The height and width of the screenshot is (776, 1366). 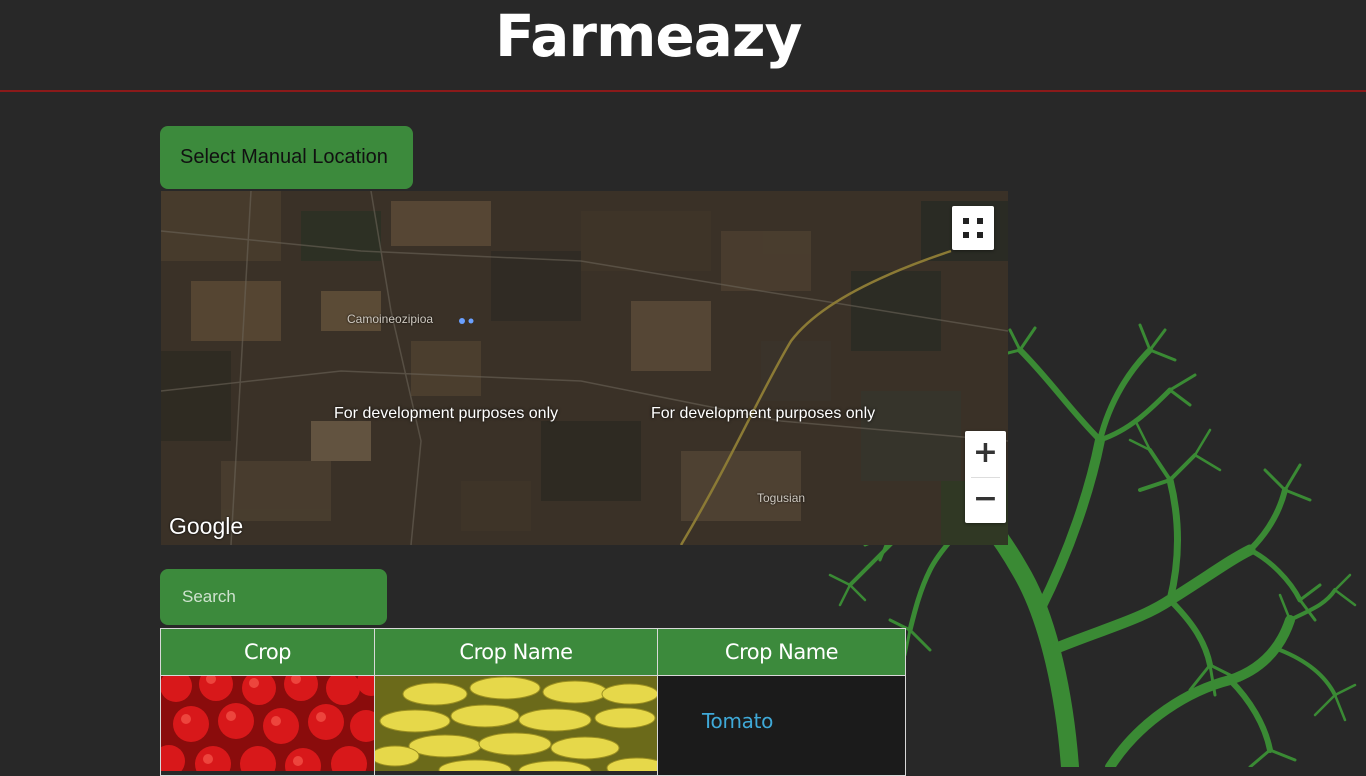 I want to click on search-input, so click(x=273, y=597).